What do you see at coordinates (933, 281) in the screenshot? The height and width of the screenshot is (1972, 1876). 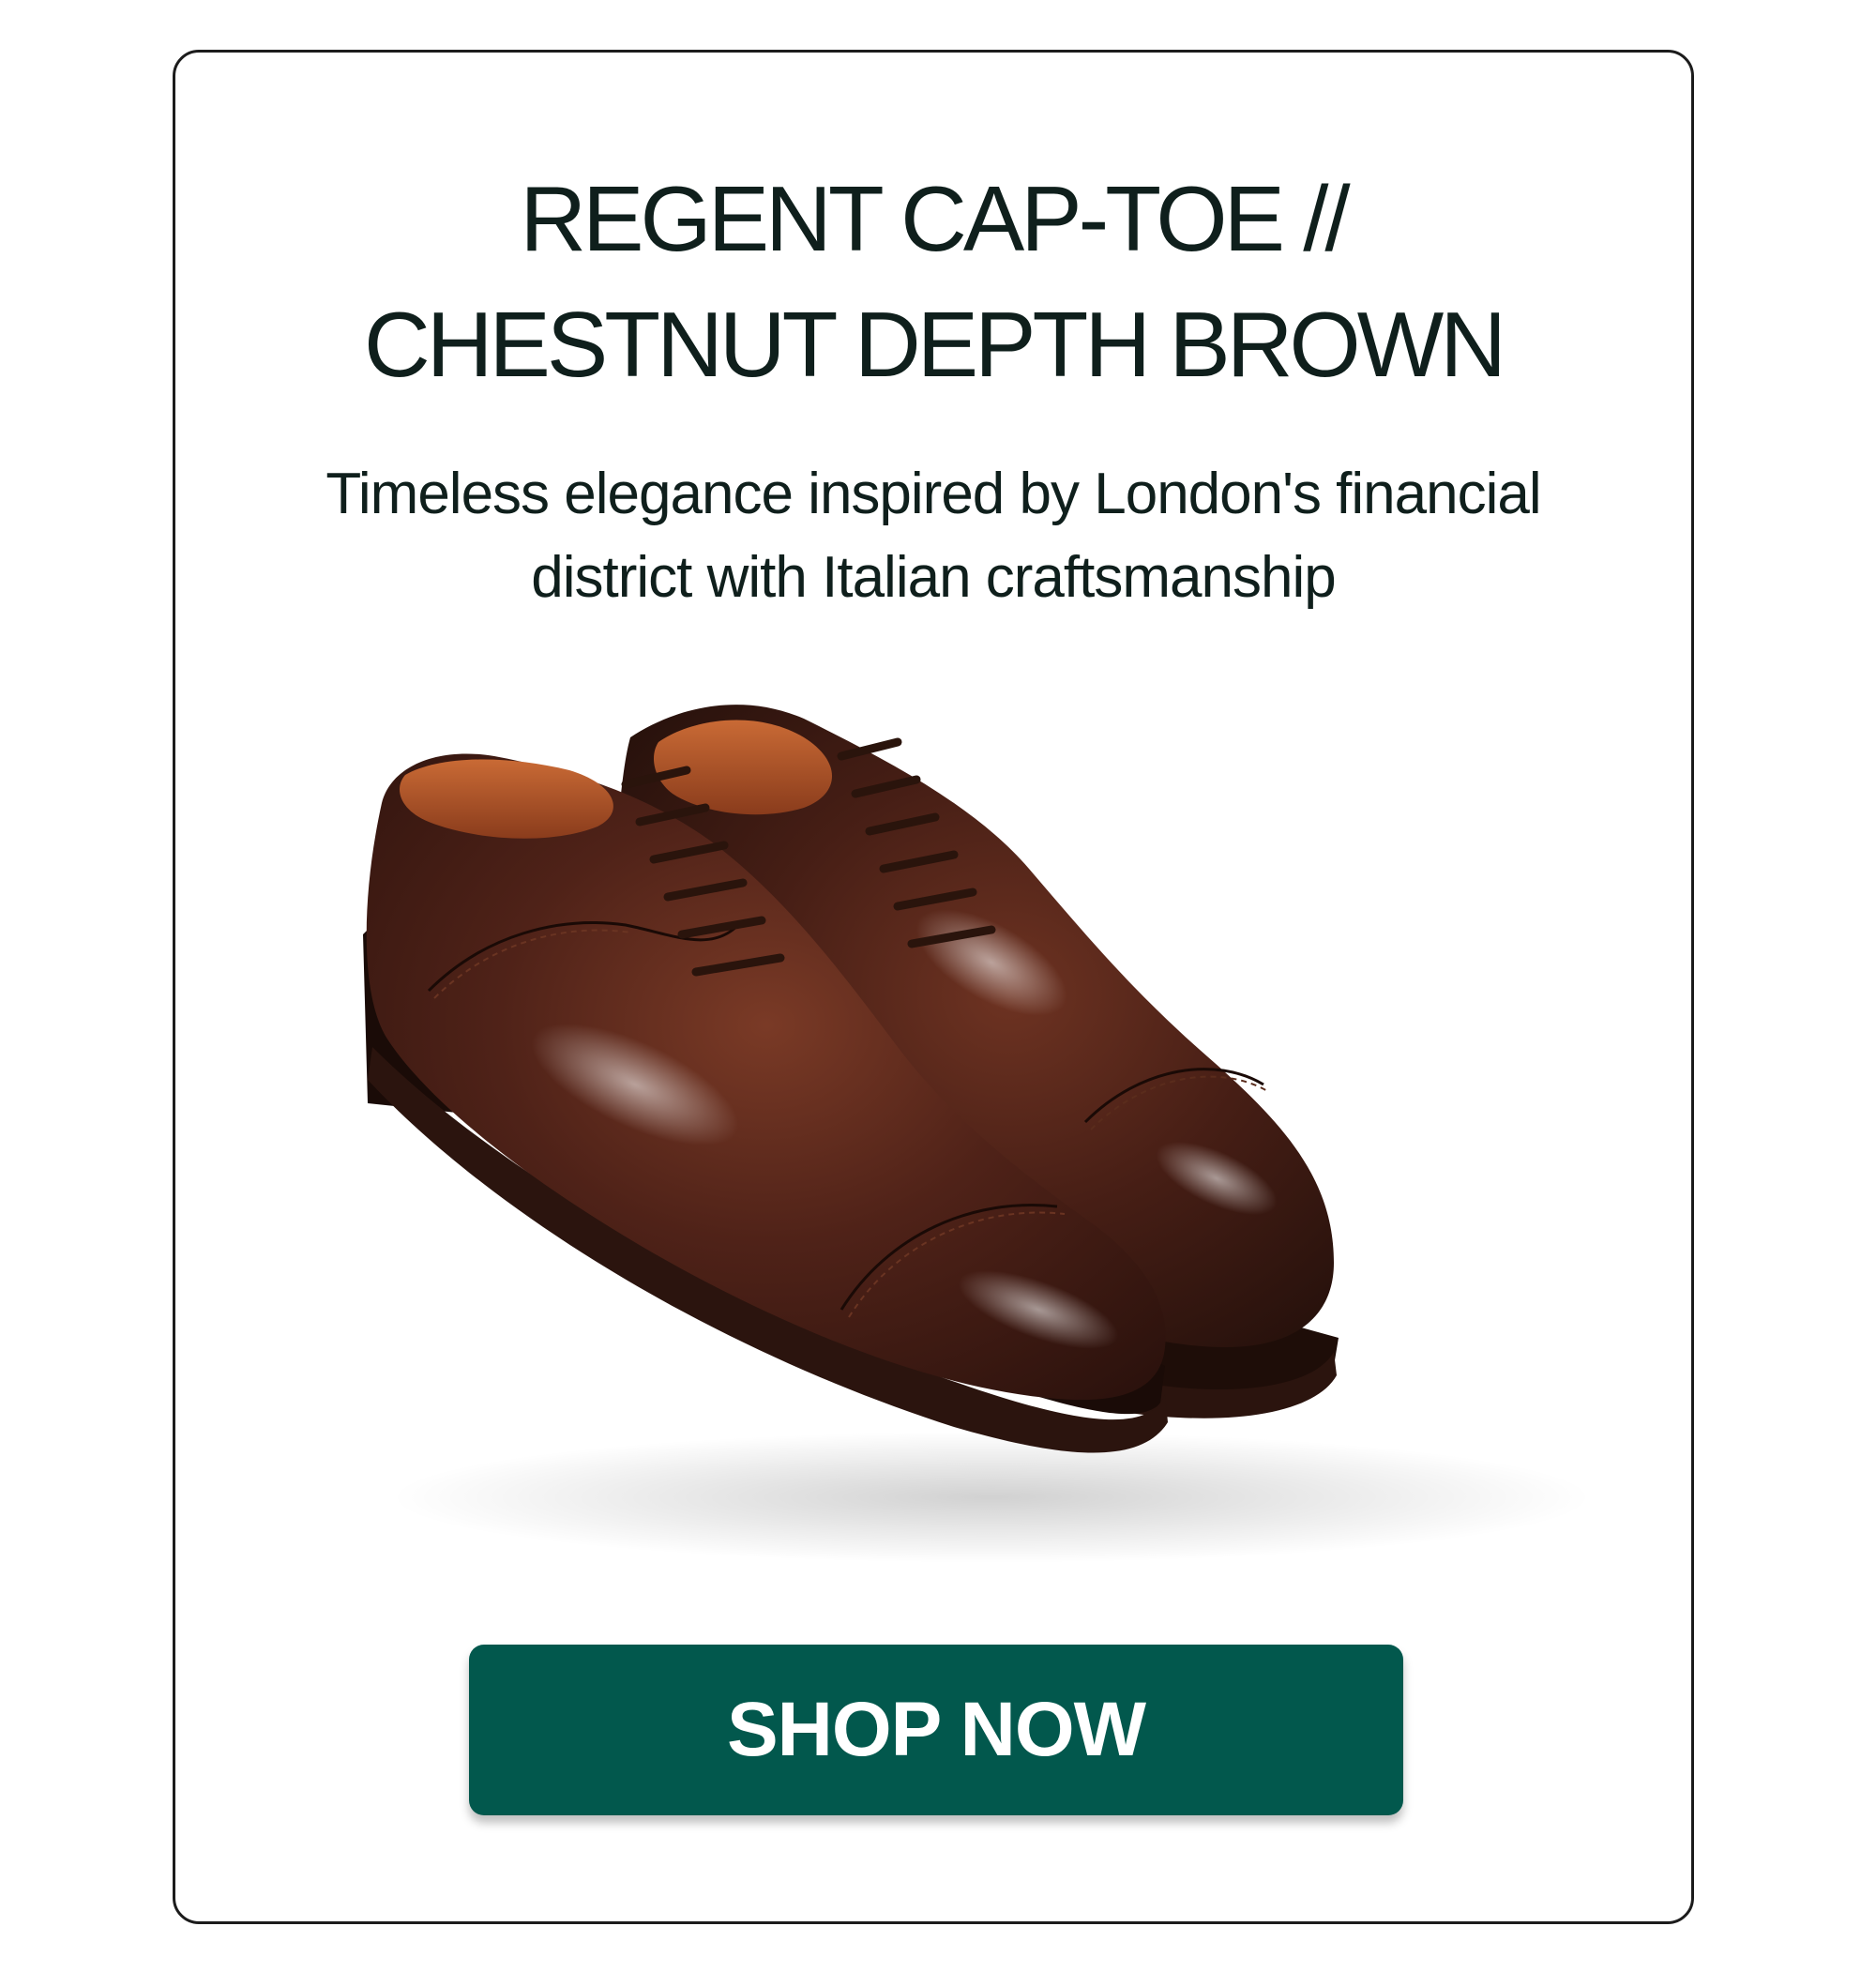 I see `product-title: REGENT CAP-TOE // CHESTNUT DEPTH BROWN` at bounding box center [933, 281].